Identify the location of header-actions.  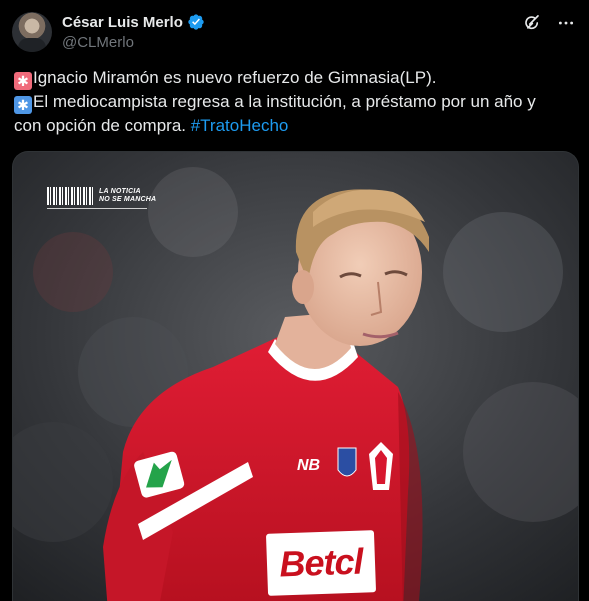
(549, 23).